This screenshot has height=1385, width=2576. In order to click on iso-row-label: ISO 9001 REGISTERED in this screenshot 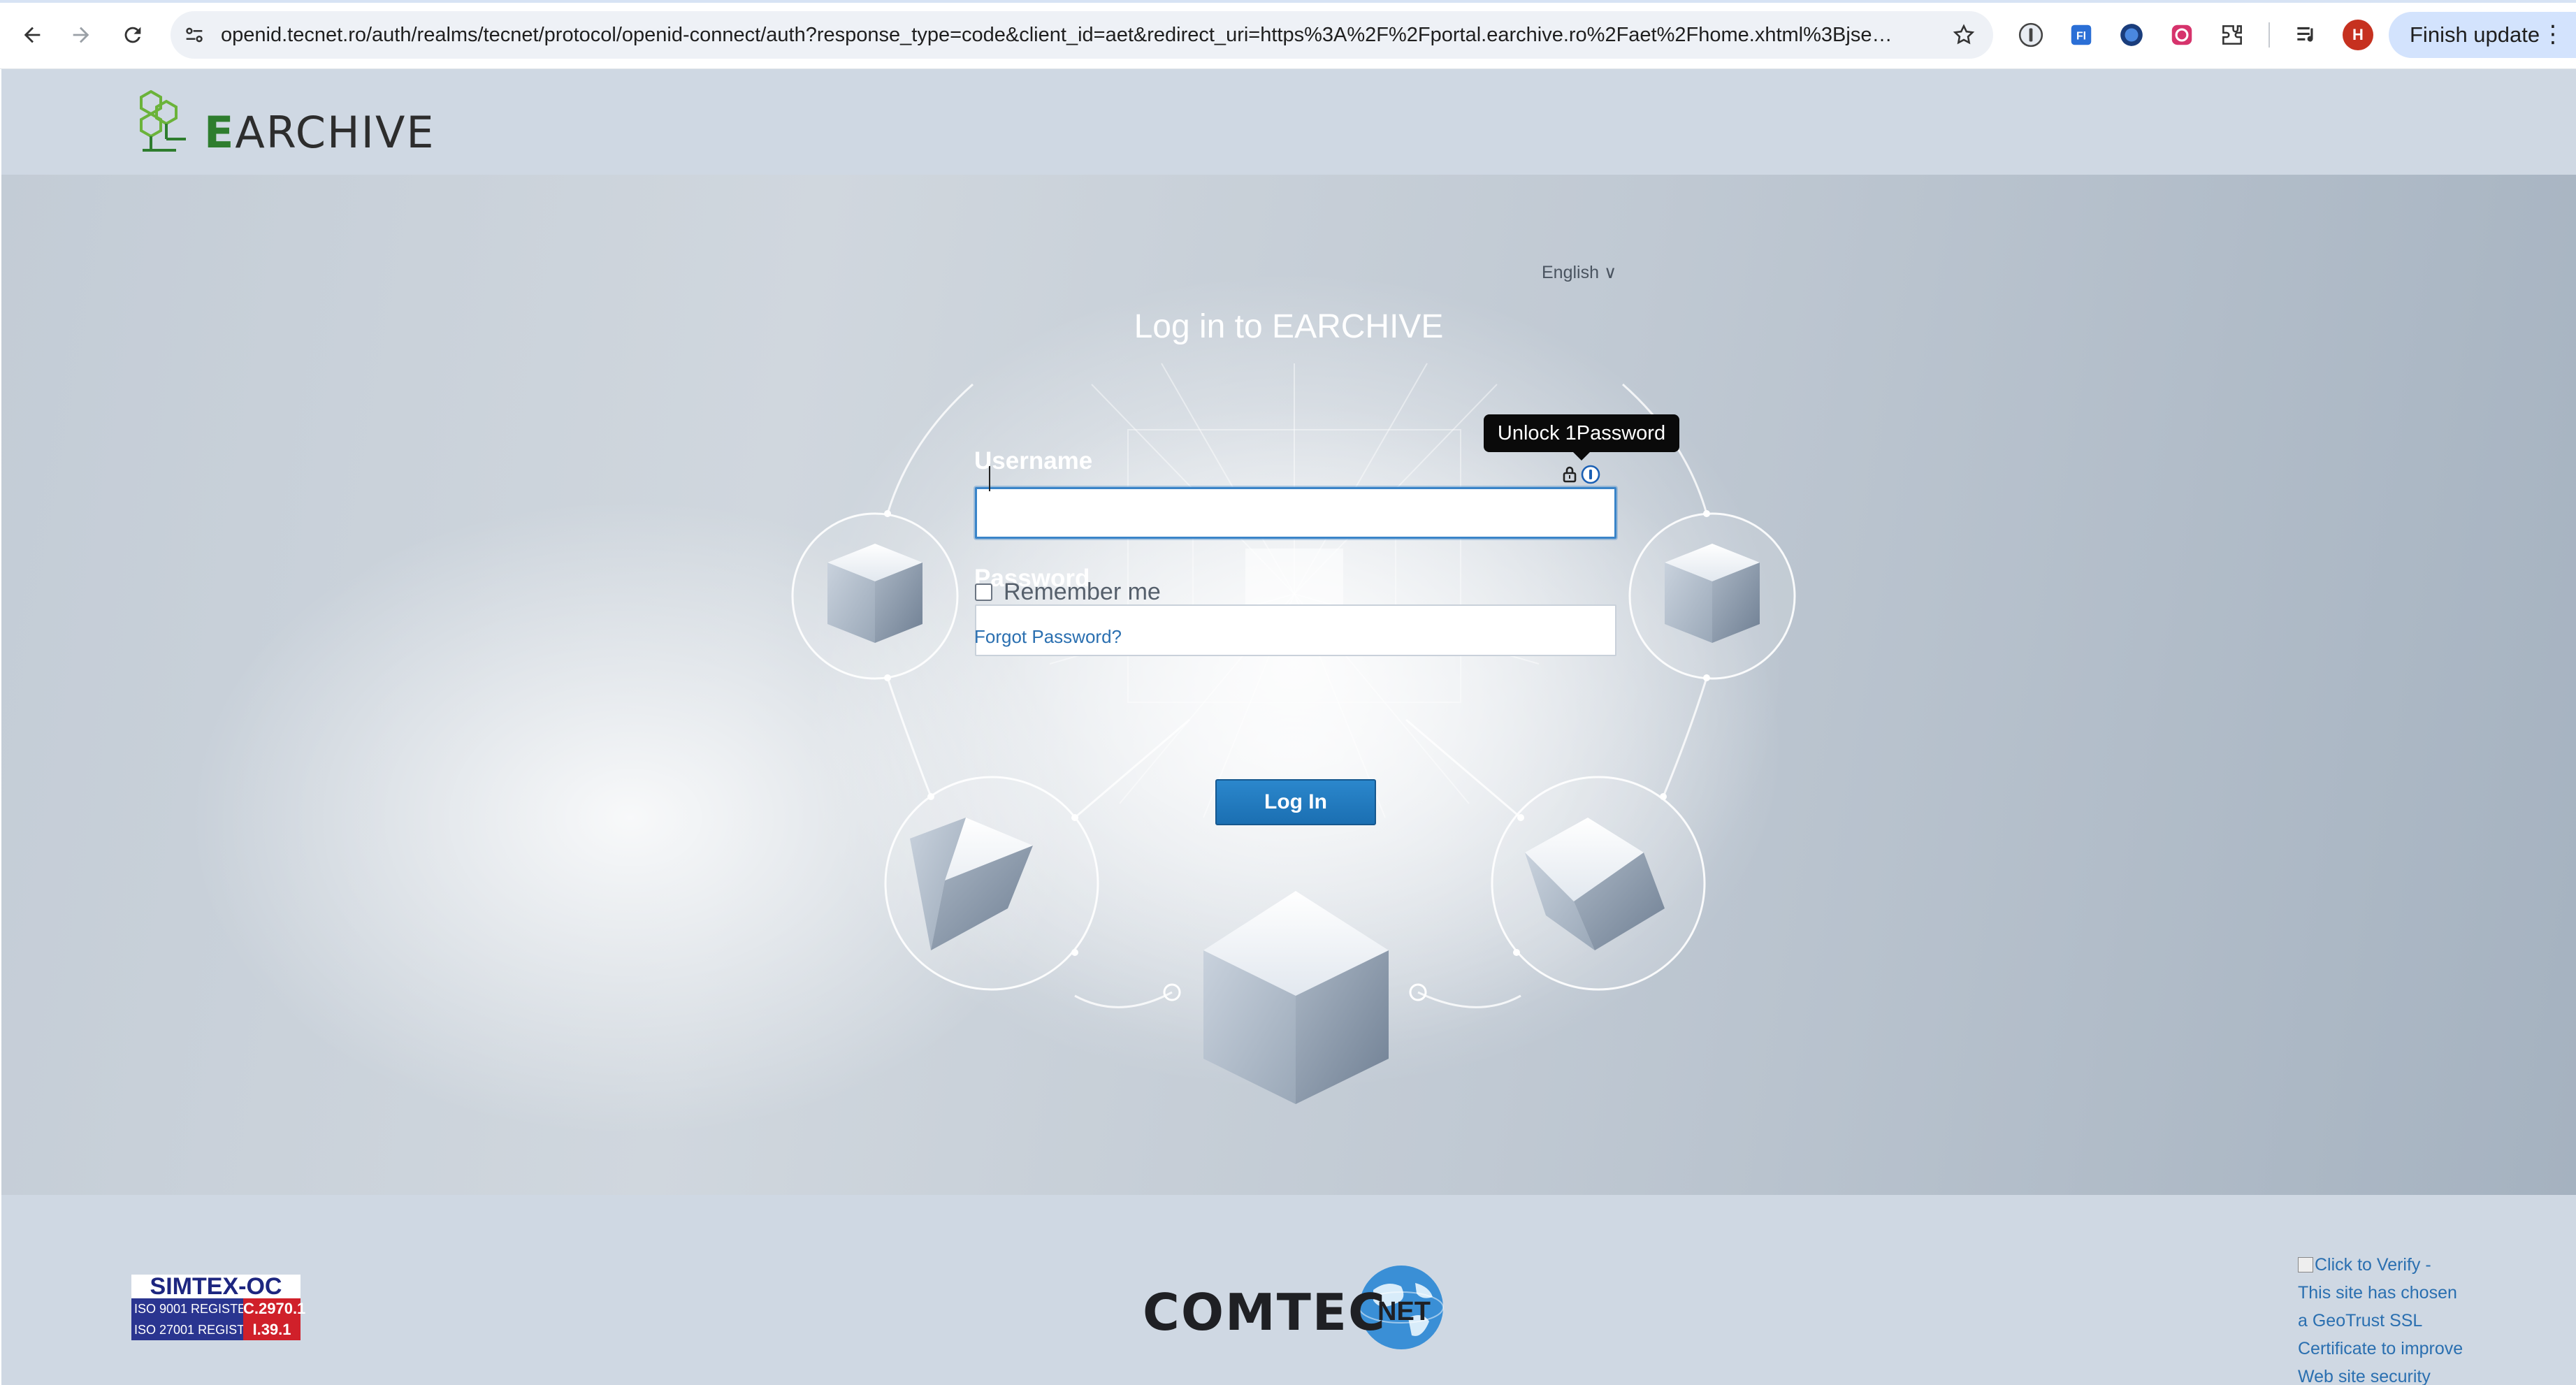, I will do `click(187, 1308)`.